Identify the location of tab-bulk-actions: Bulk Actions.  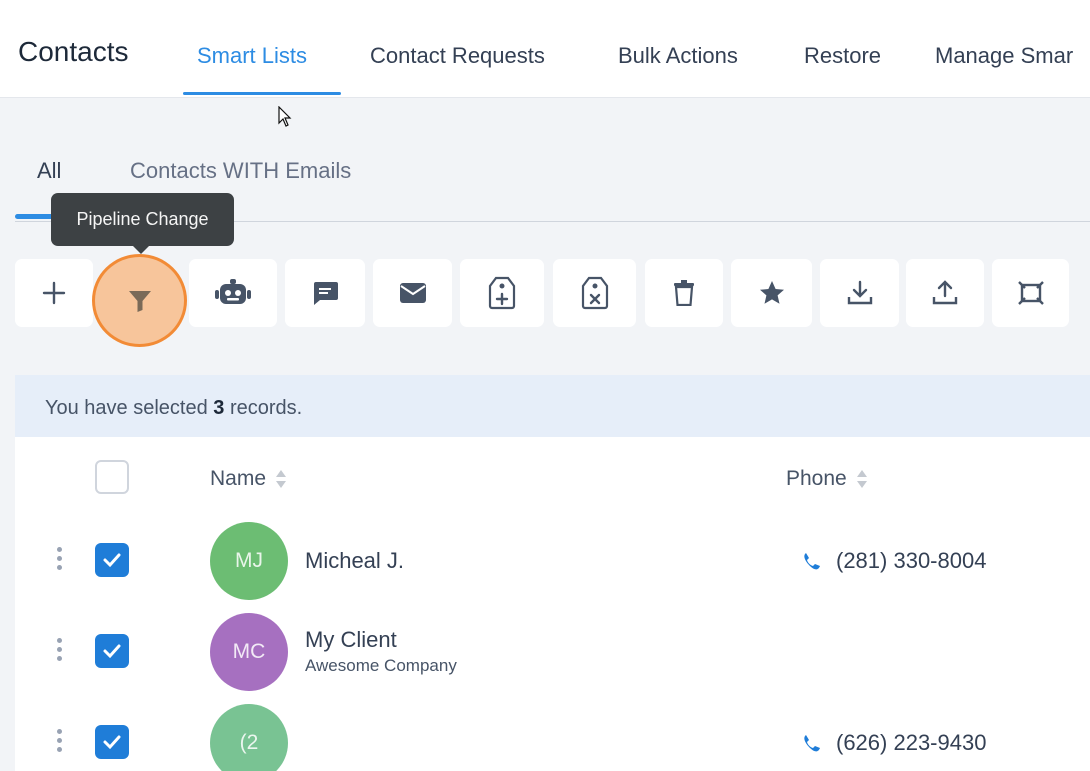
(678, 56).